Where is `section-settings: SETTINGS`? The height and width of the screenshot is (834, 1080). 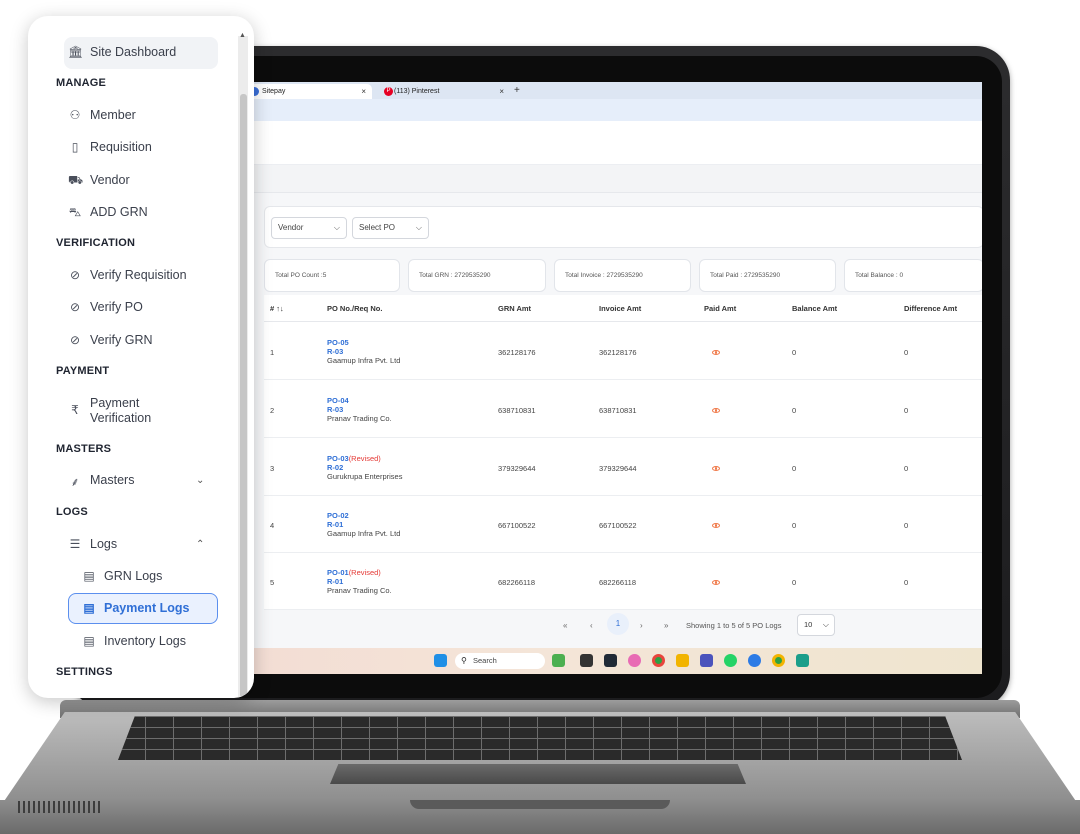
section-settings: SETTINGS is located at coordinates (84, 672).